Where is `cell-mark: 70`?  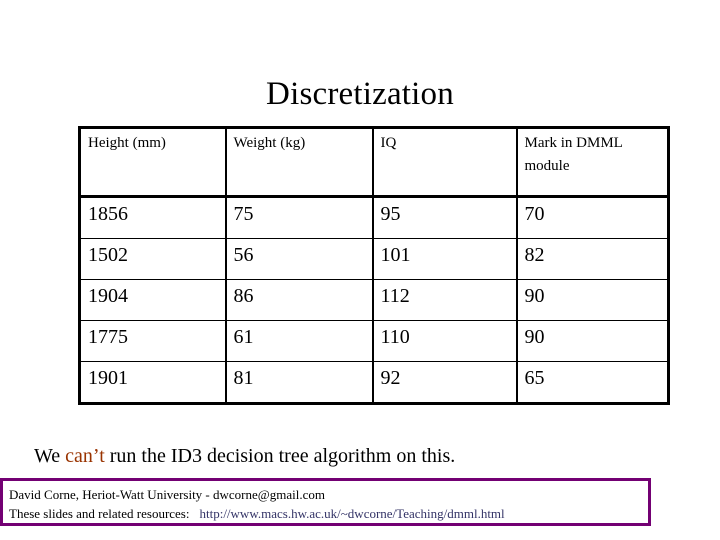 cell-mark: 70 is located at coordinates (592, 217).